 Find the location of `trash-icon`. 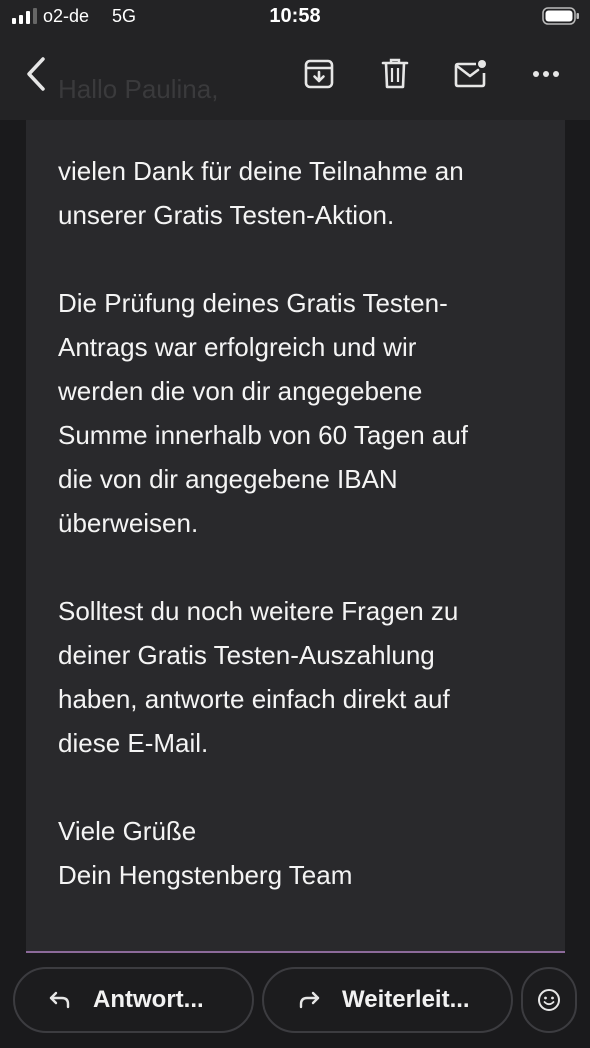

trash-icon is located at coordinates (395, 73).